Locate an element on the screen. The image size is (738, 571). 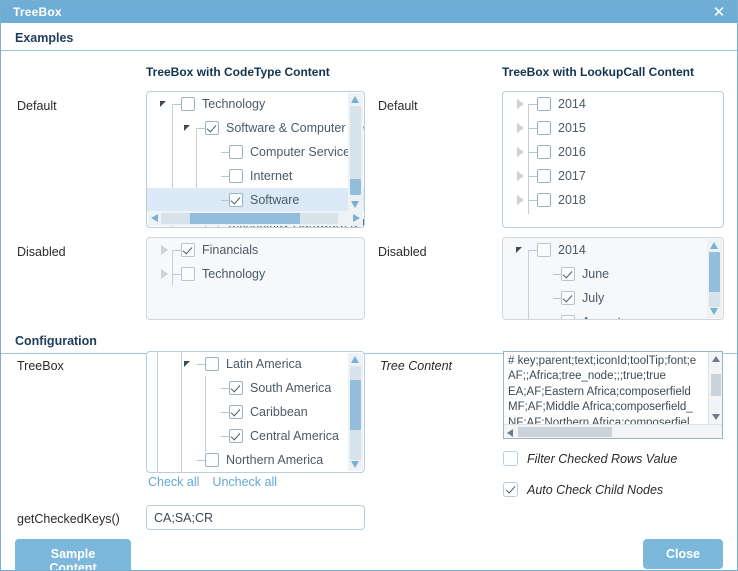
tree-rows: Financials Technology is located at coordinates (255, 278).